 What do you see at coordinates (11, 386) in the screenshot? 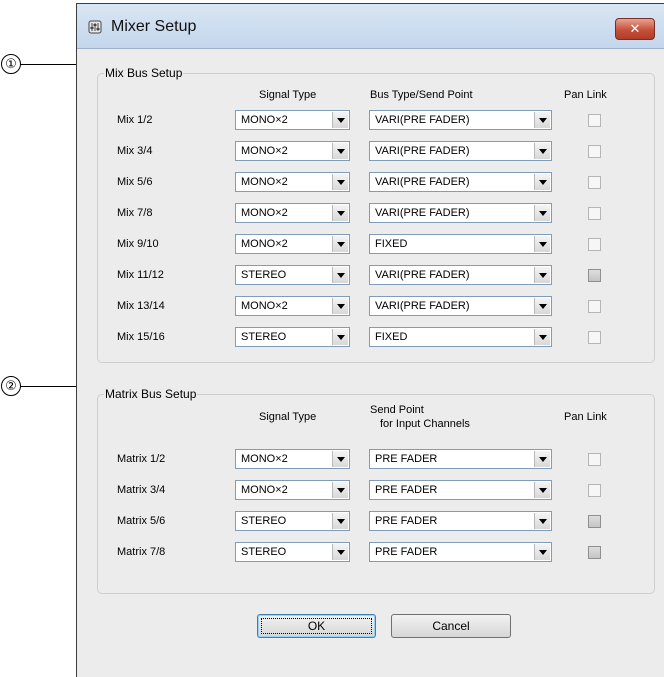
I see `callout-2: ②` at bounding box center [11, 386].